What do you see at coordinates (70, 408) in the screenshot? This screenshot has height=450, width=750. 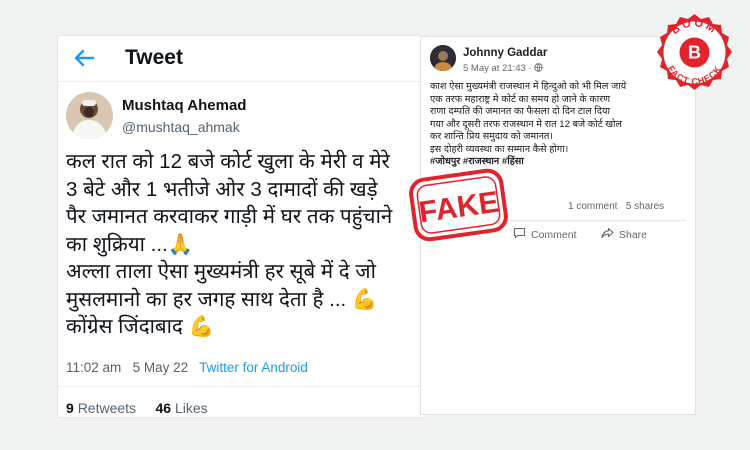 I see `retweets-count: 9` at bounding box center [70, 408].